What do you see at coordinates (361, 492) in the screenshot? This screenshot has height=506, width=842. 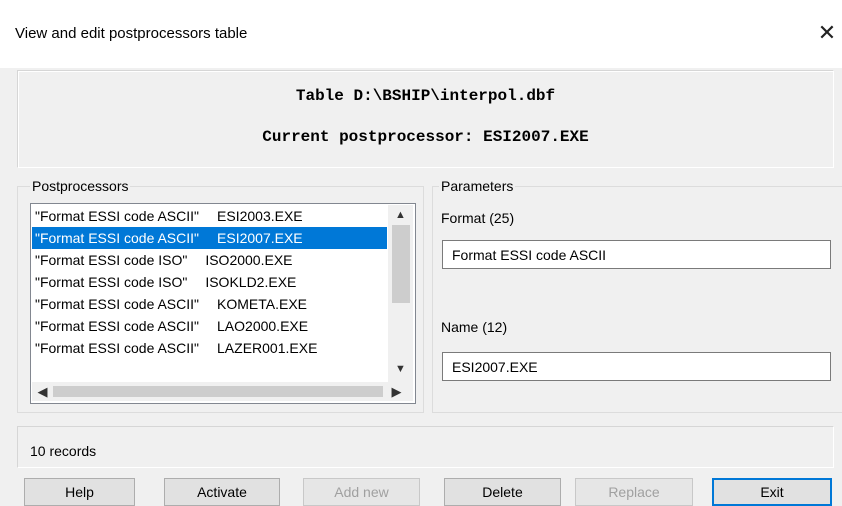 I see `add-new-button: Add new` at bounding box center [361, 492].